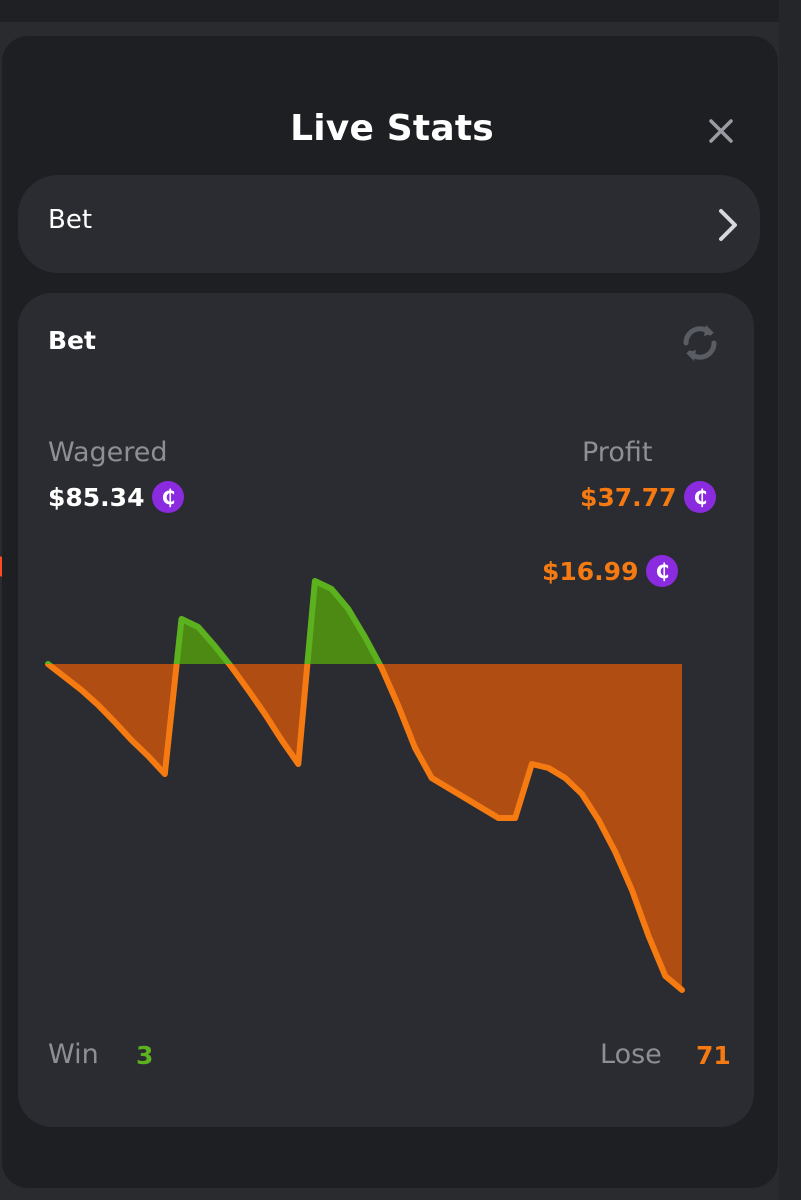 This screenshot has width=801, height=1200. I want to click on lose-label: Lose, so click(631, 1054).